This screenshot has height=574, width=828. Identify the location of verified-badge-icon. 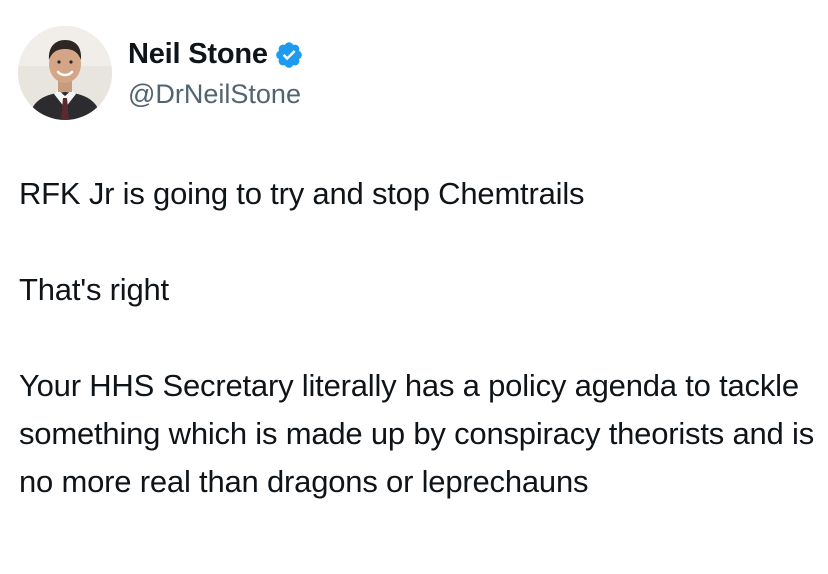
(289, 55).